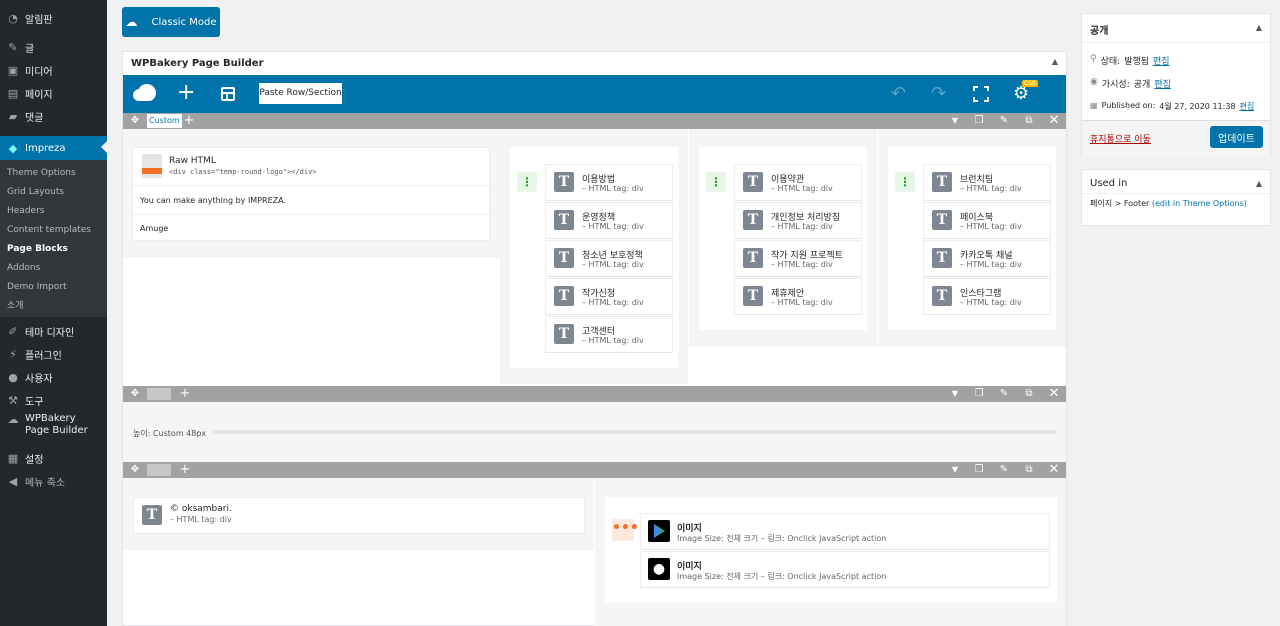 This screenshot has width=1280, height=626. What do you see at coordinates (53, 47) in the screenshot?
I see `menu-posts: ✎ 글` at bounding box center [53, 47].